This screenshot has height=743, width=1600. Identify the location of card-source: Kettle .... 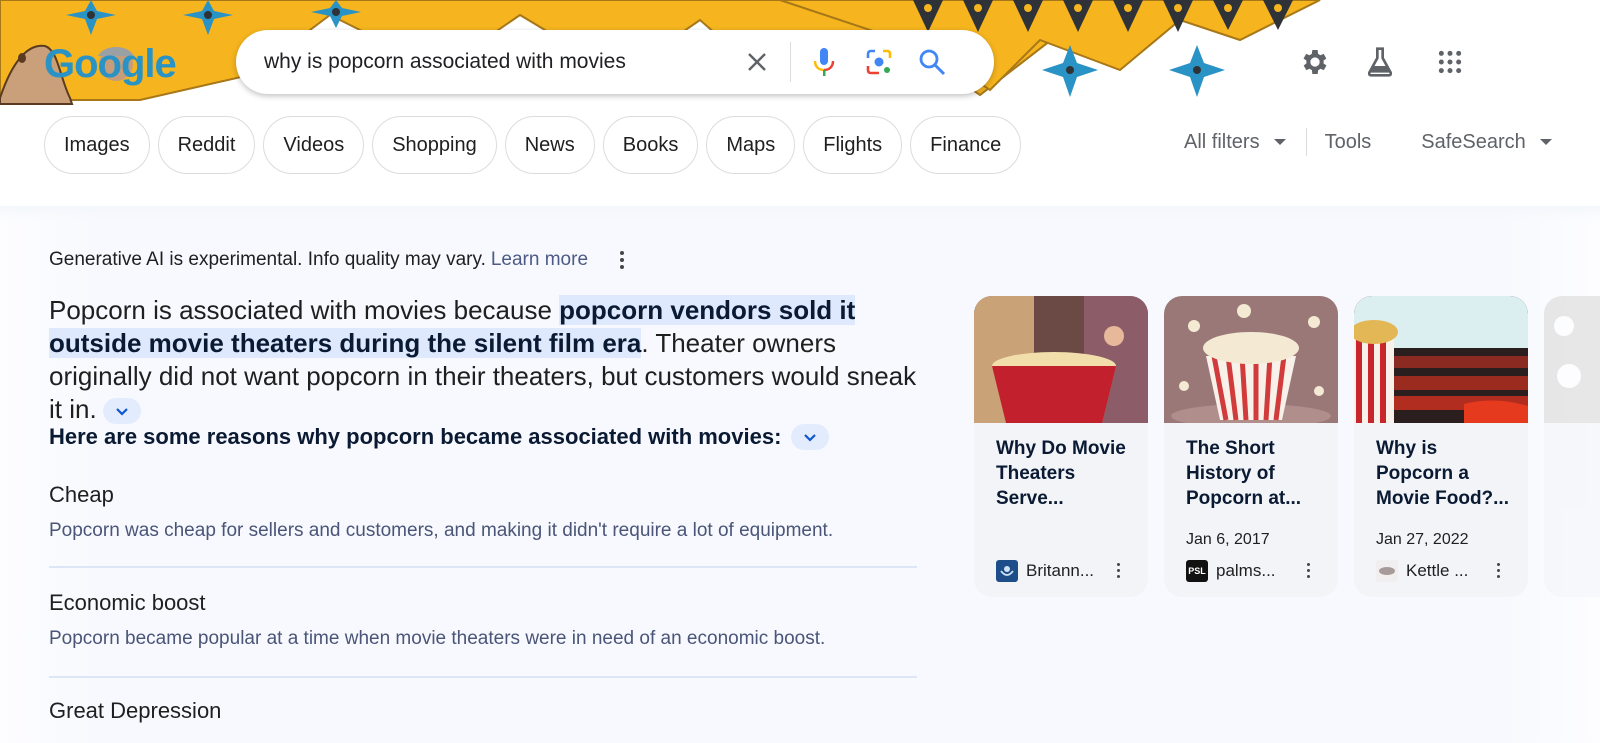
(1422, 571).